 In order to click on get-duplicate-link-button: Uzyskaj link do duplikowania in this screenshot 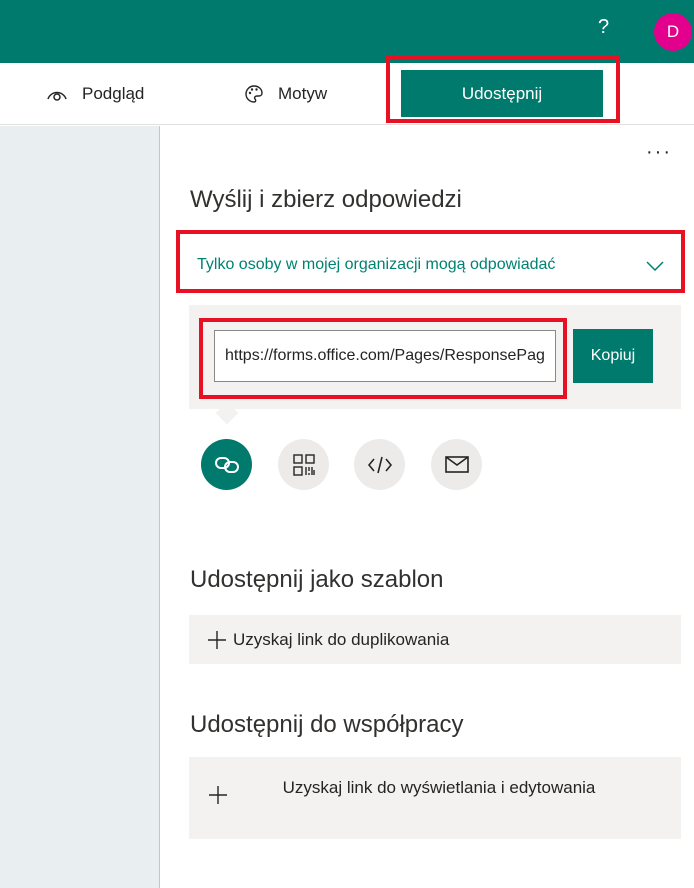, I will do `click(435, 639)`.